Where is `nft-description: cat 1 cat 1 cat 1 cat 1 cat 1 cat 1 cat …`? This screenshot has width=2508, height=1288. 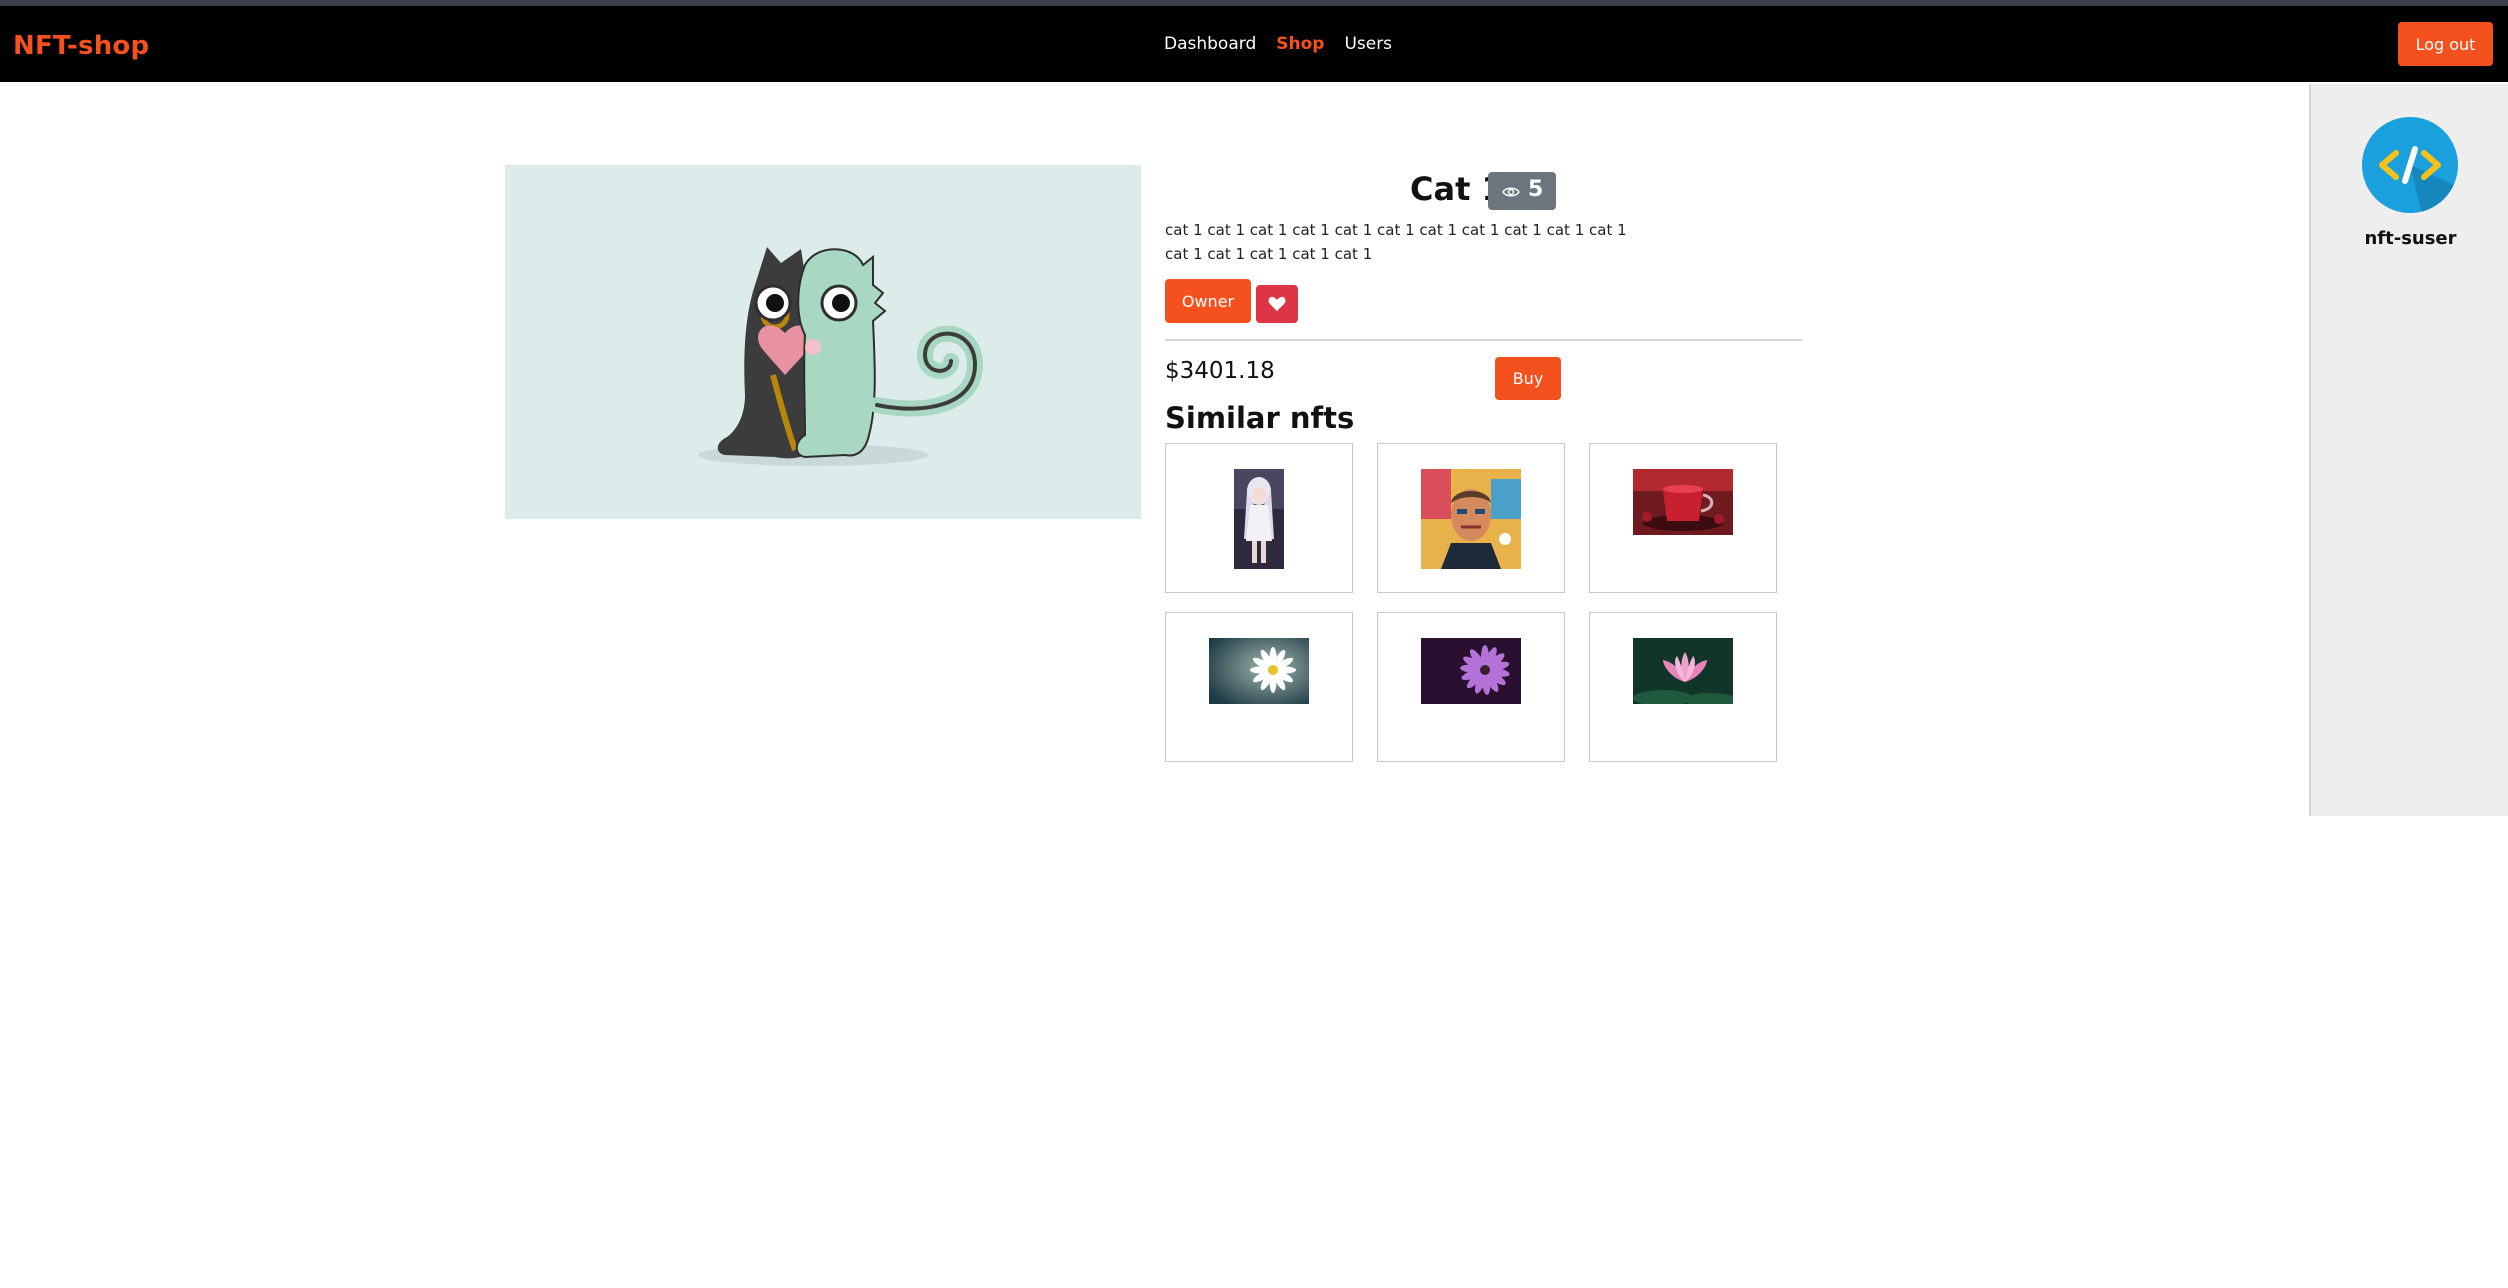
nft-description: cat 1 cat 1 cat 1 cat 1 cat 1 cat 1 cat … is located at coordinates (1396, 242).